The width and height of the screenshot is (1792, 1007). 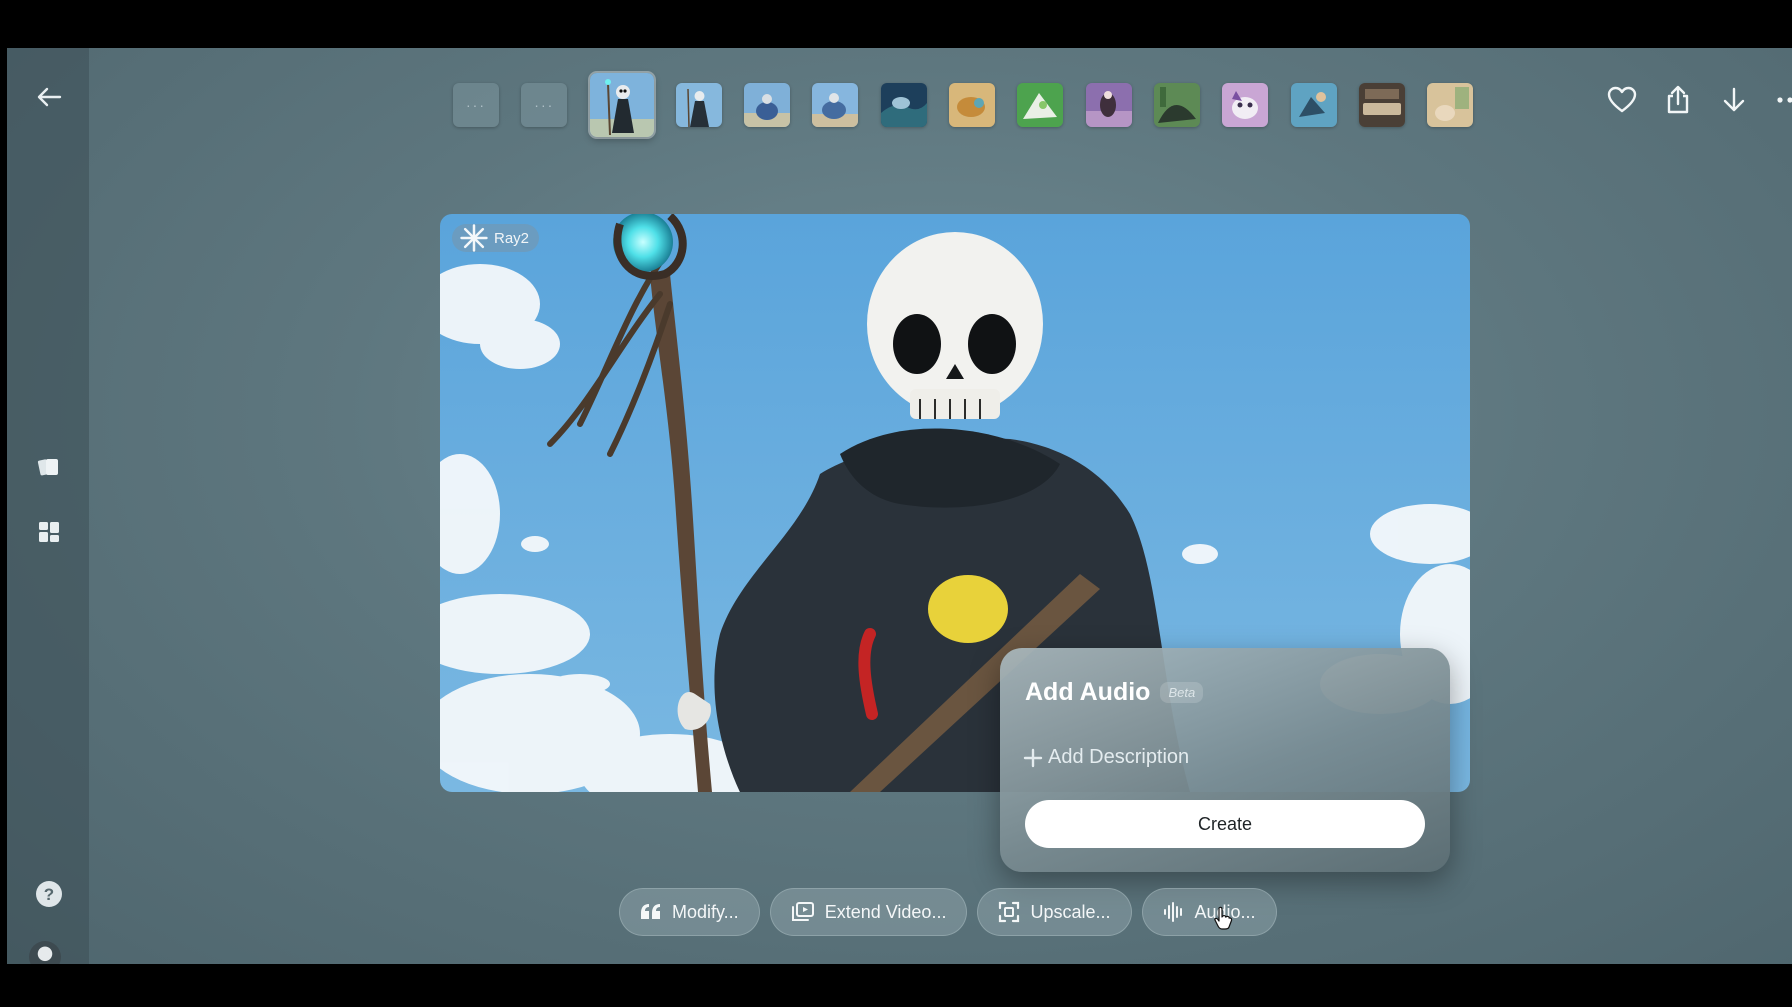 What do you see at coordinates (1225, 760) in the screenshot?
I see `add-audio-panel: Add Audio Beta Add Description Create` at bounding box center [1225, 760].